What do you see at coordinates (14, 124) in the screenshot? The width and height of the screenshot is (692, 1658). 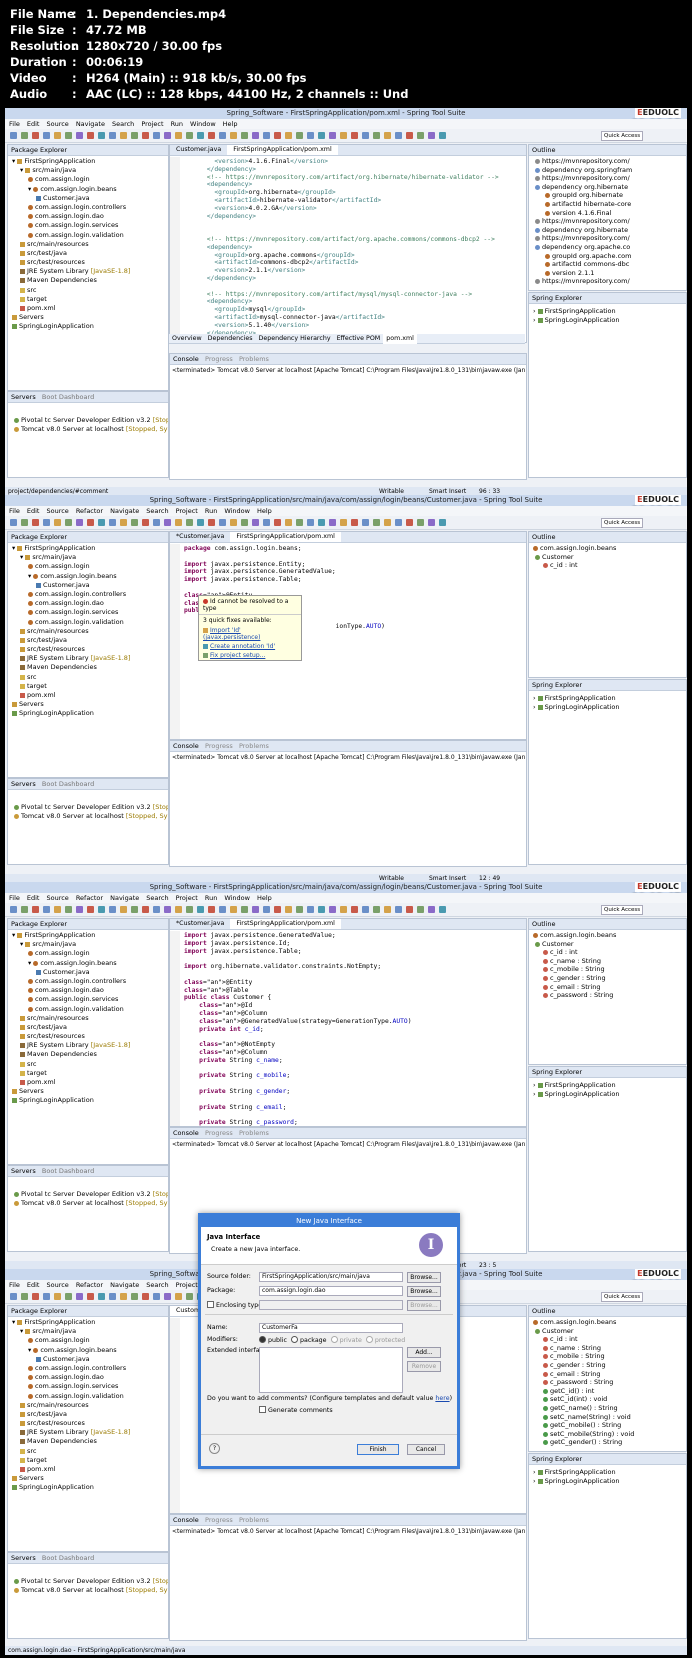 I see `menu-item: File` at bounding box center [14, 124].